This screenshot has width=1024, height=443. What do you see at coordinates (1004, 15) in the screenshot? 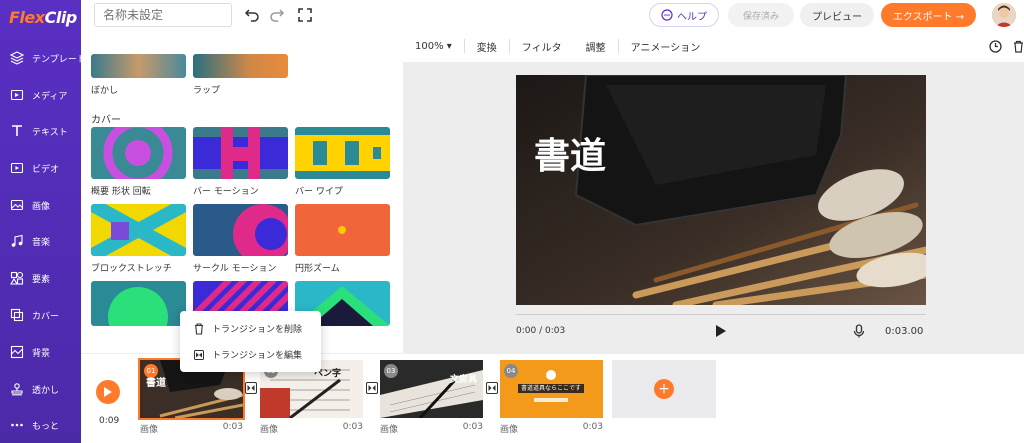
I see `avatar` at bounding box center [1004, 15].